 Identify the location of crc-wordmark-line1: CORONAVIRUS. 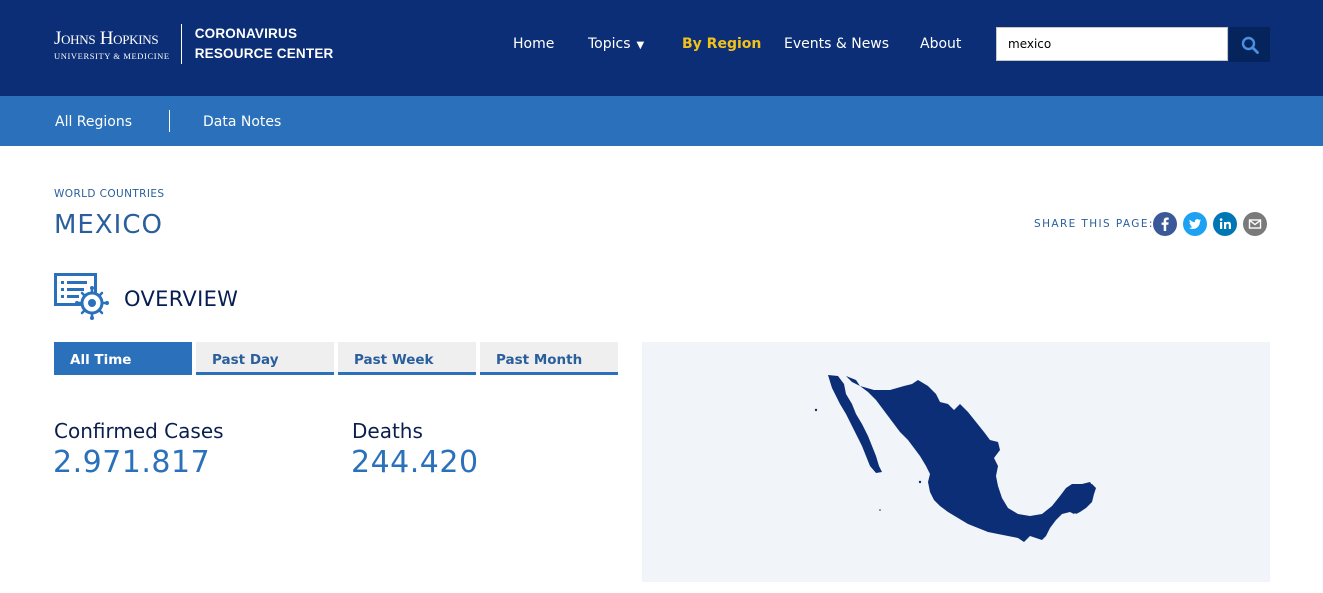
(246, 33).